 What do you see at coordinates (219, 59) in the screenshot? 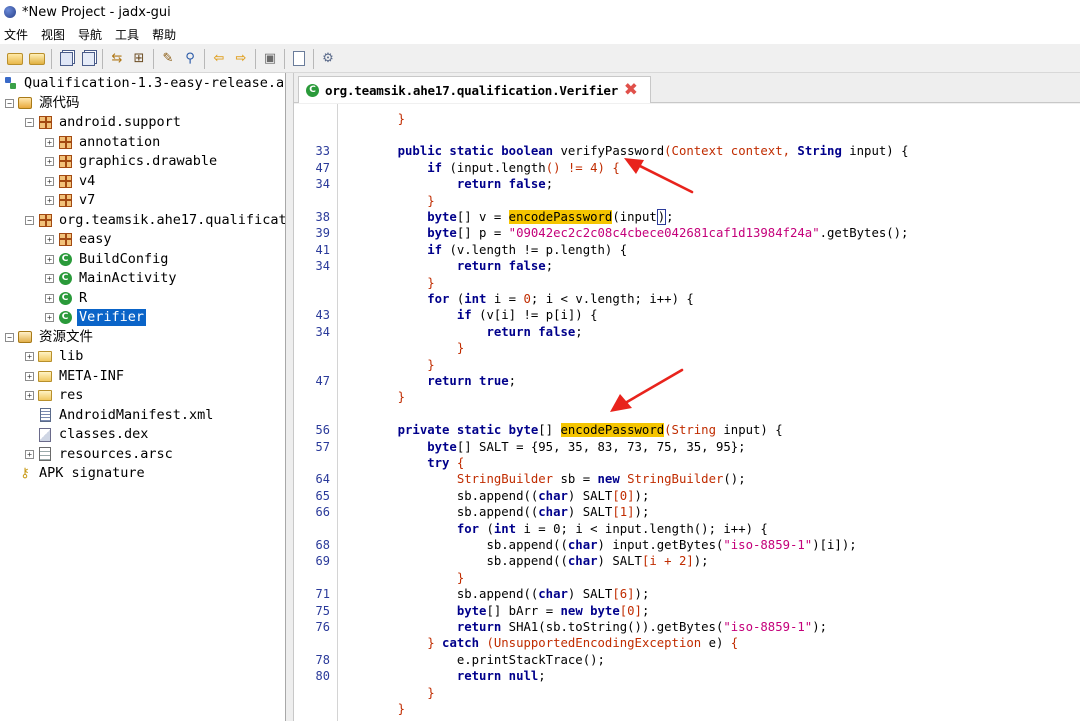
I see `back-icon: ⇦` at bounding box center [219, 59].